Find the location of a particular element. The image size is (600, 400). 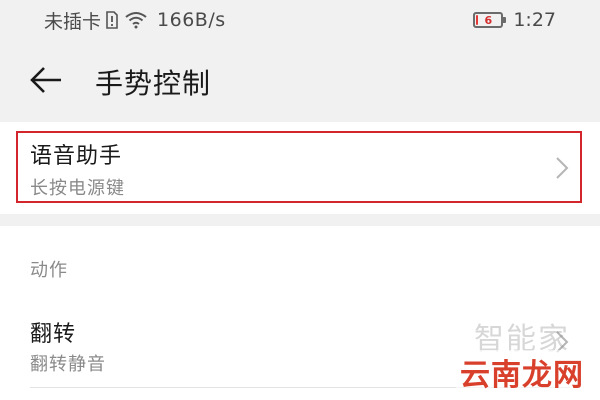

battery-percent: 6 is located at coordinates (488, 20).